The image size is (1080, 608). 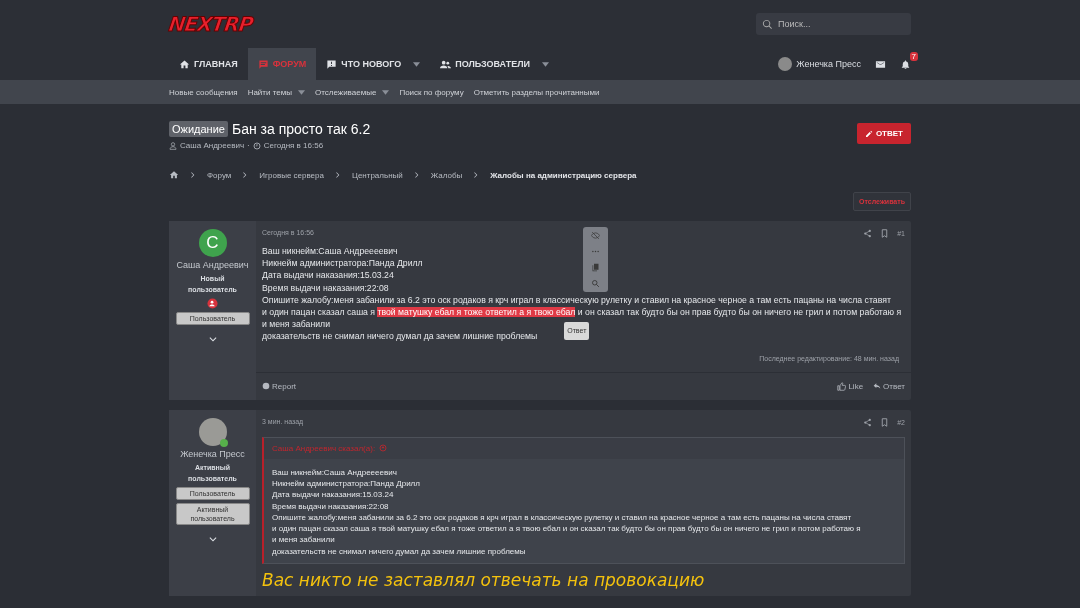 I want to click on subnav-link: Отметить разделы прочитанными, so click(x=536, y=92).